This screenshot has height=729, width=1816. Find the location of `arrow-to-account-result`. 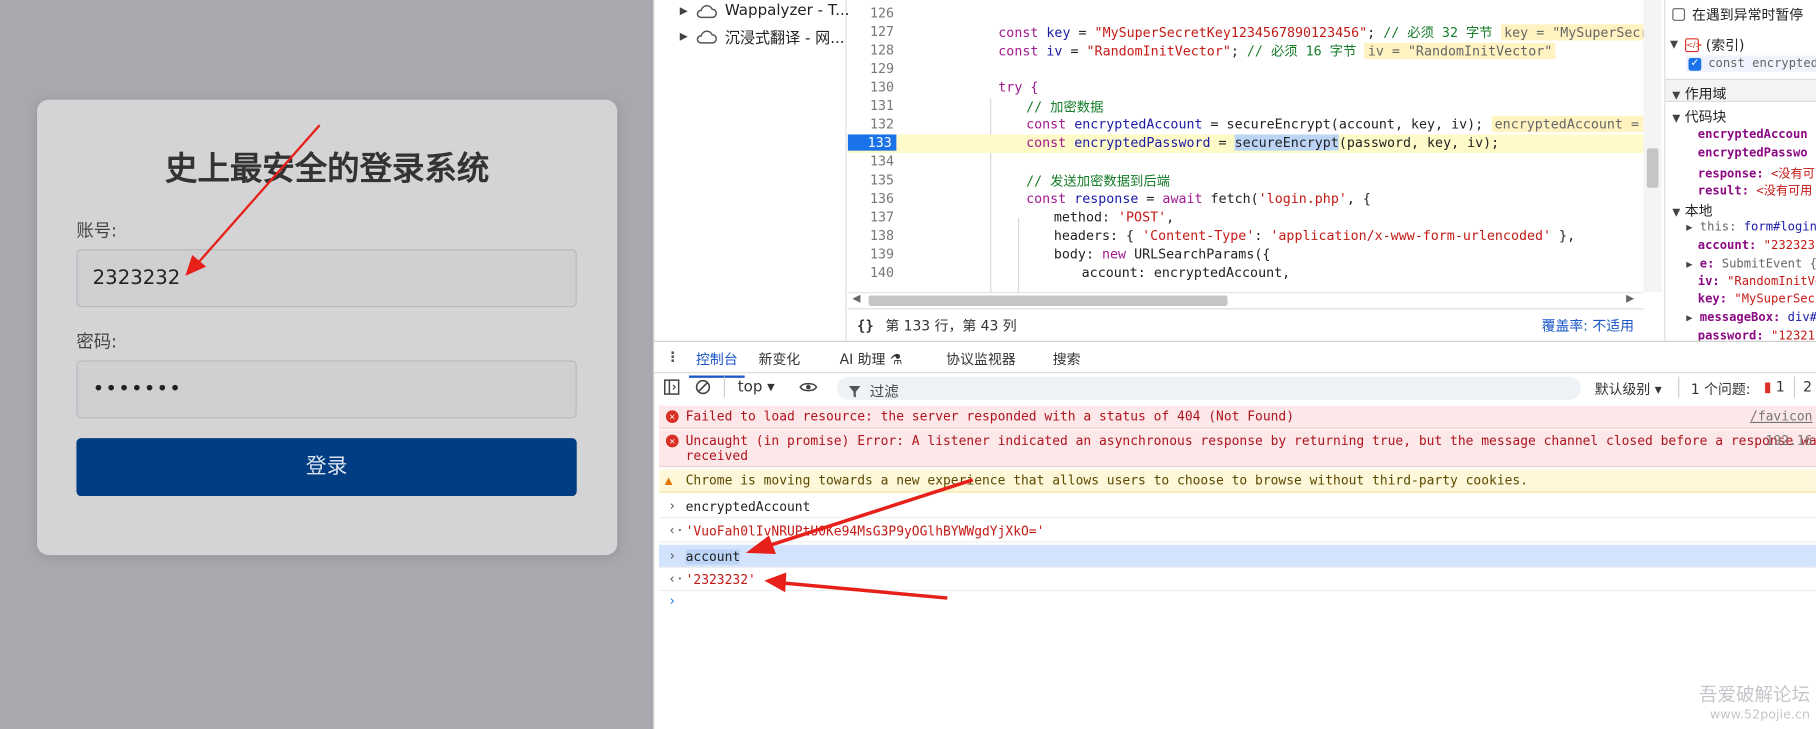

arrow-to-account-result is located at coordinates (856, 586).